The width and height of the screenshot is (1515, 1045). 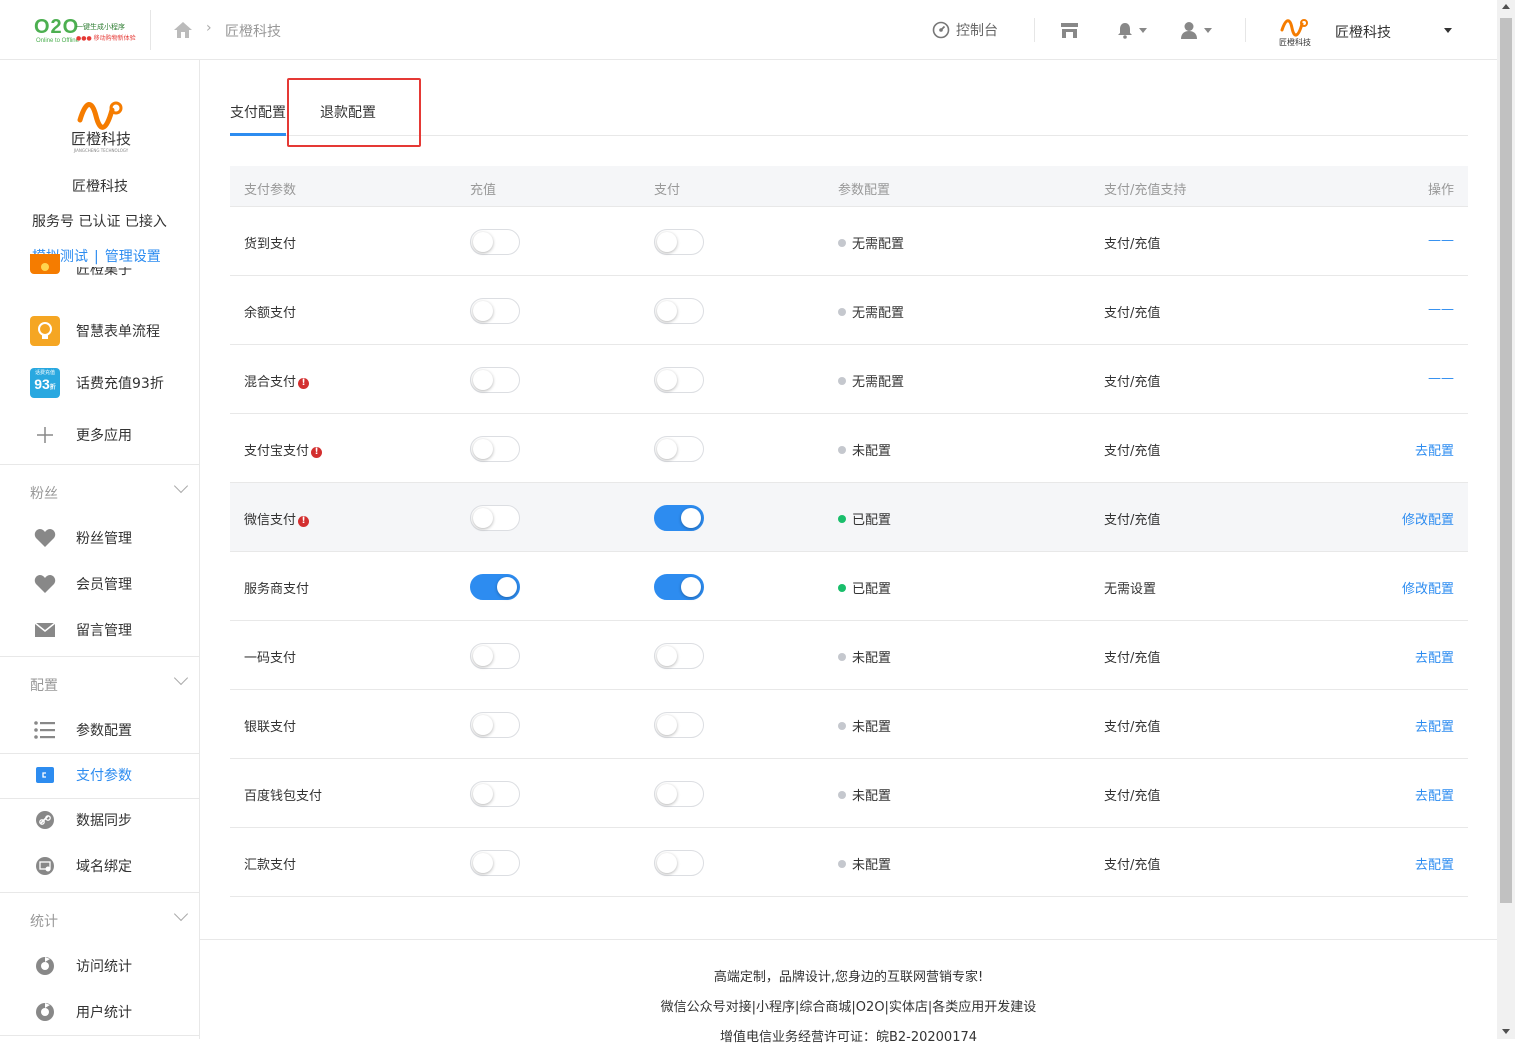 I want to click on home-icon, so click(x=183, y=30).